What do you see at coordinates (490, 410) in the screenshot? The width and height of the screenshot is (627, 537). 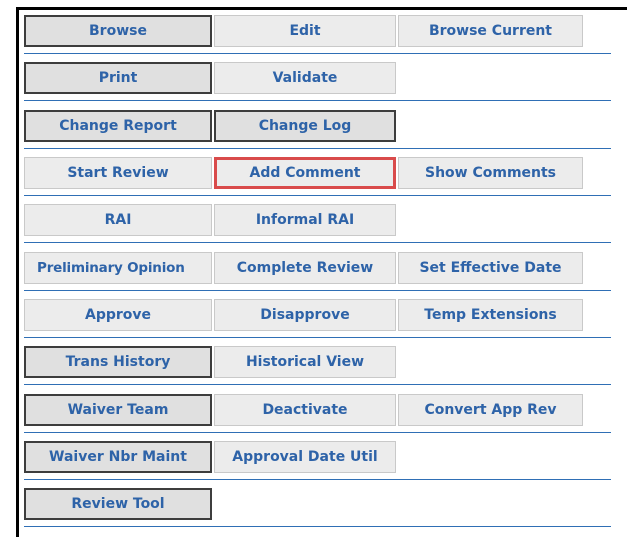 I see `convert-app-rev-button: Convert App Rev` at bounding box center [490, 410].